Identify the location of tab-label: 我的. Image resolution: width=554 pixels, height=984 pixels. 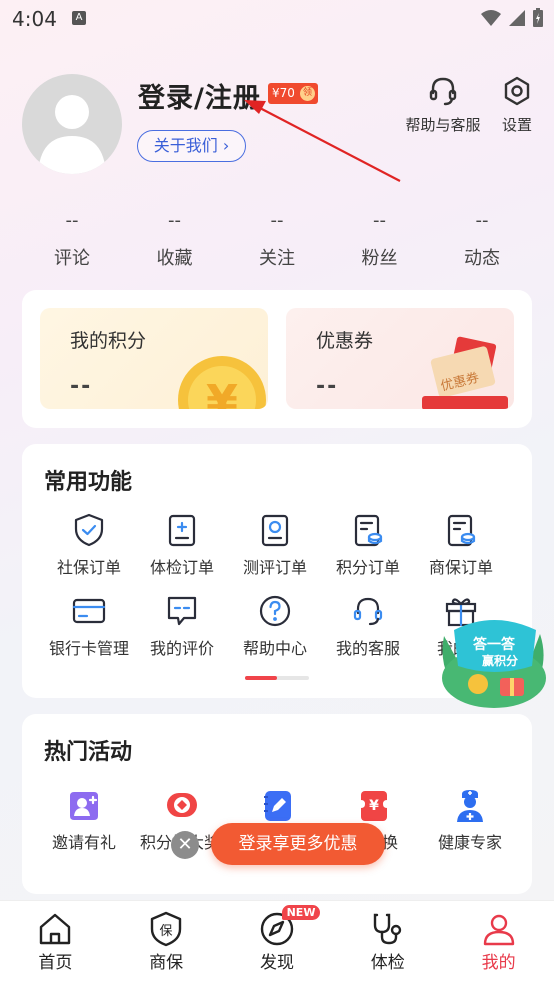
(498, 963).